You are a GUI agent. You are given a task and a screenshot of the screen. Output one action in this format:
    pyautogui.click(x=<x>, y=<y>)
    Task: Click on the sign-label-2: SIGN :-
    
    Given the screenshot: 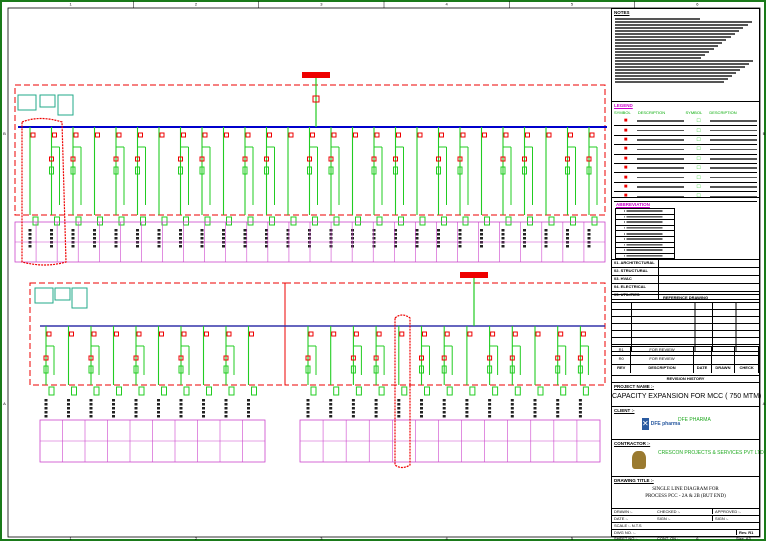 What is the action you would take?
    pyautogui.click(x=720, y=518)
    